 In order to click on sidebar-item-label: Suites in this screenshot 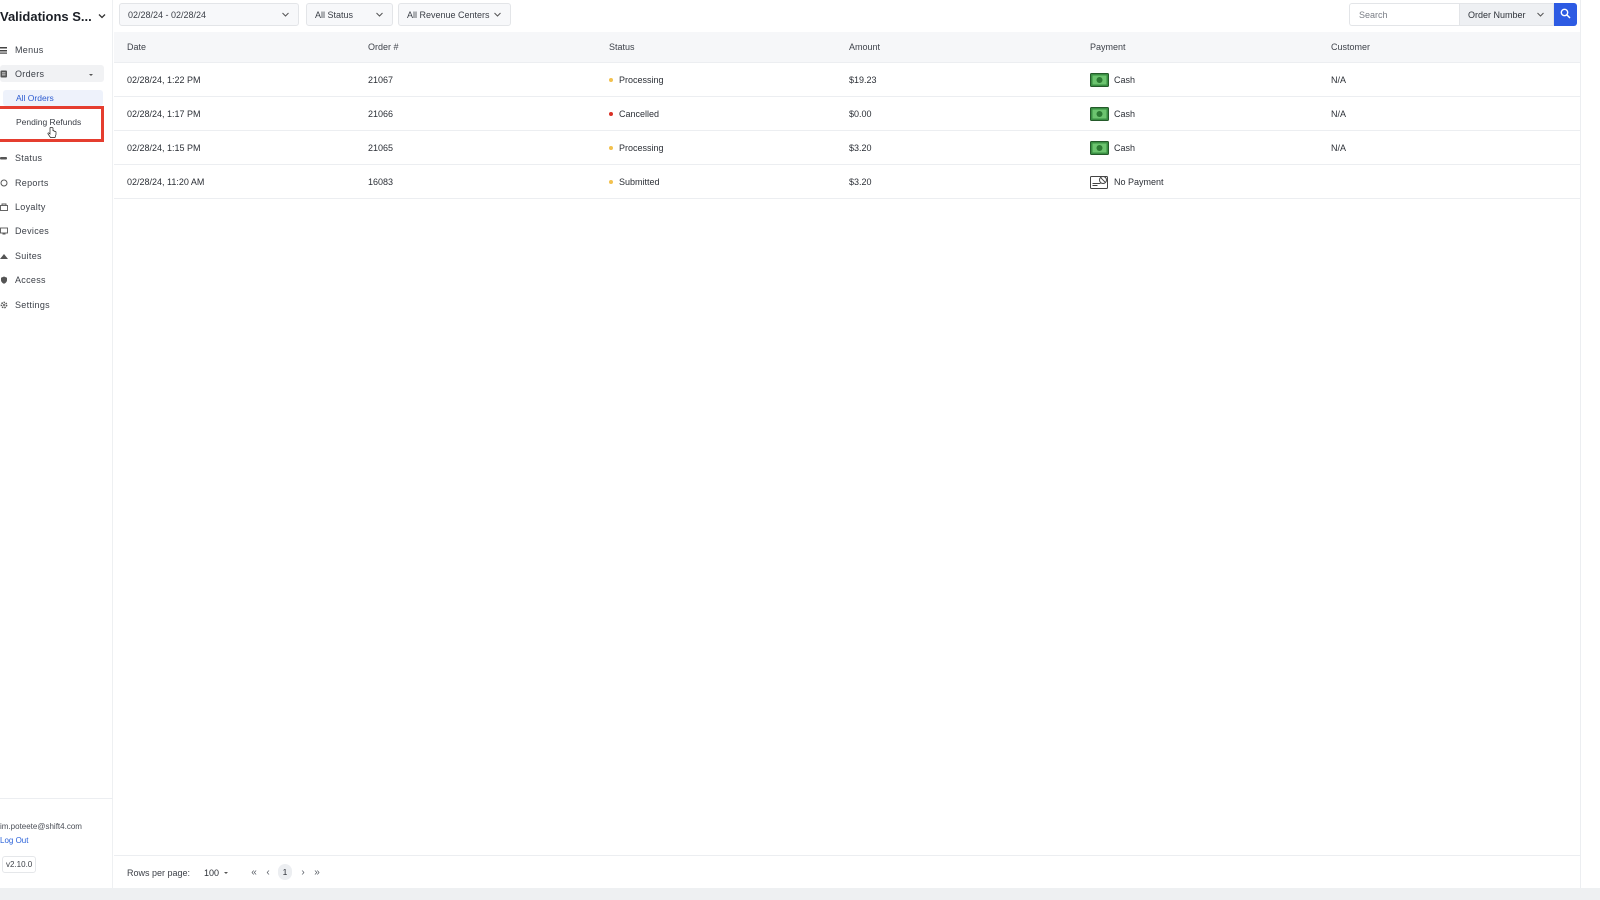, I will do `click(28, 255)`.